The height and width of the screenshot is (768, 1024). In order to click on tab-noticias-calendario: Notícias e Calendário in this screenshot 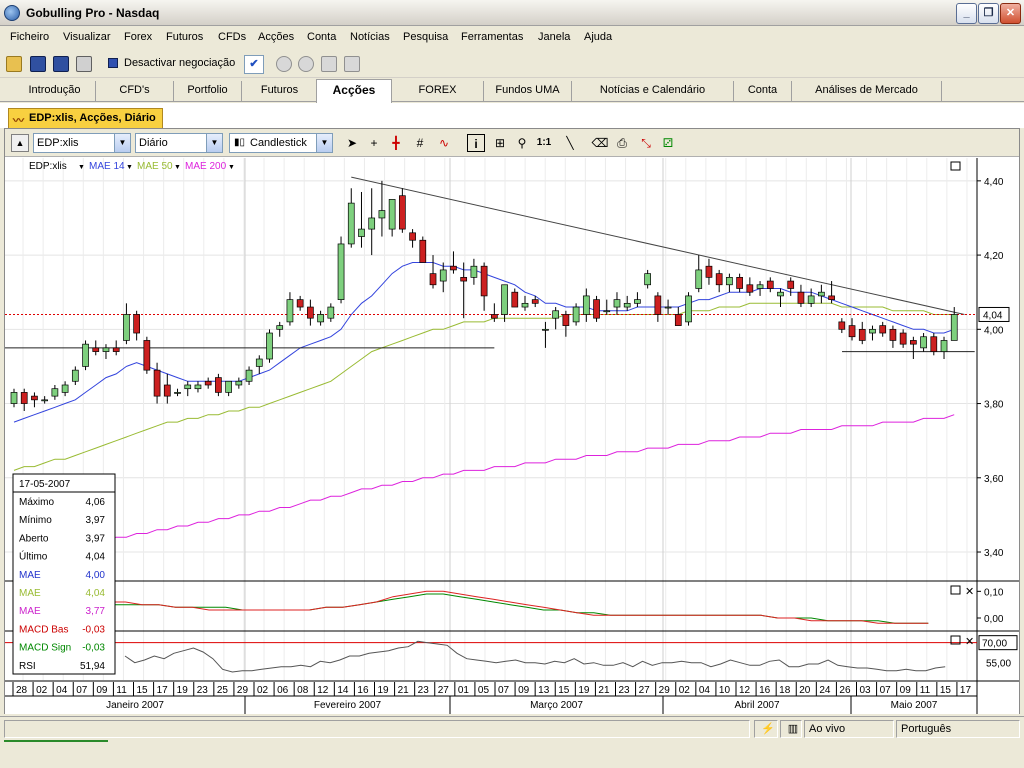, I will do `click(653, 91)`.